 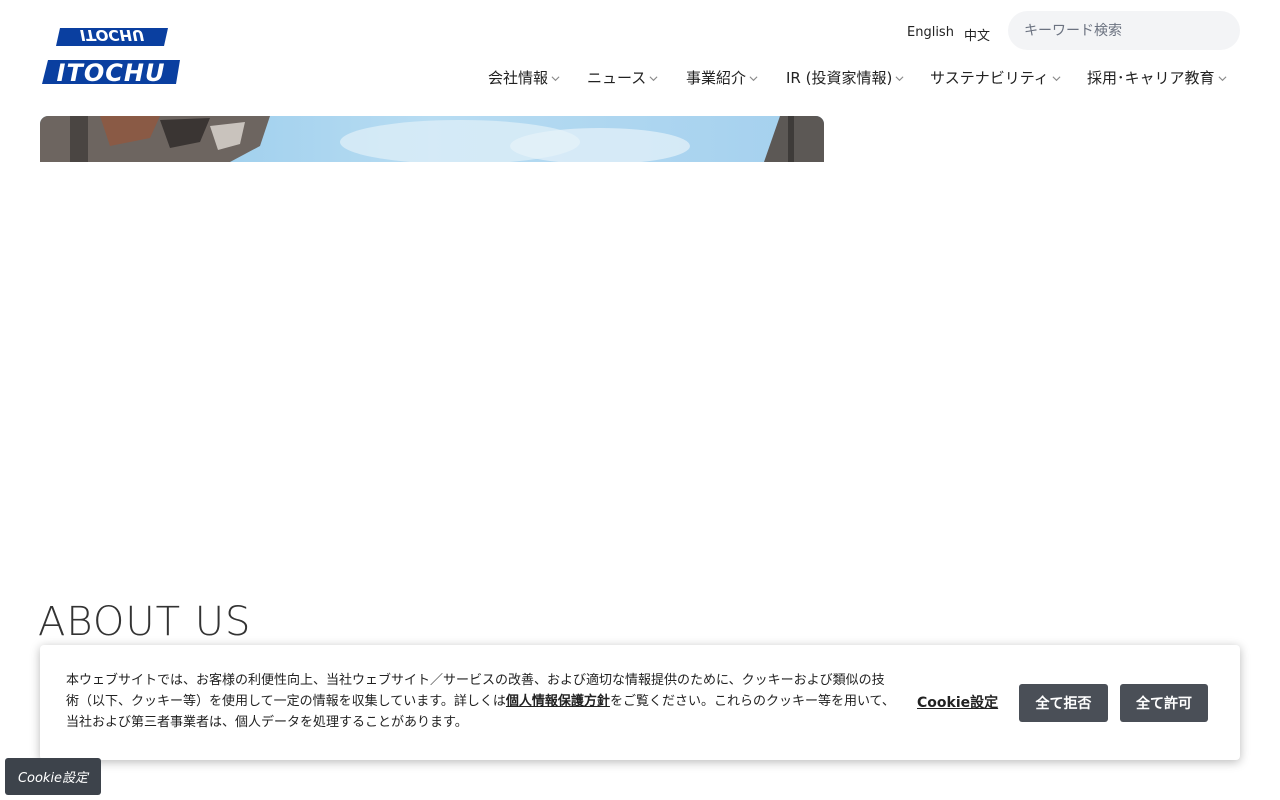 I want to click on nav-sustainability: サステナビリティ, so click(x=995, y=77).